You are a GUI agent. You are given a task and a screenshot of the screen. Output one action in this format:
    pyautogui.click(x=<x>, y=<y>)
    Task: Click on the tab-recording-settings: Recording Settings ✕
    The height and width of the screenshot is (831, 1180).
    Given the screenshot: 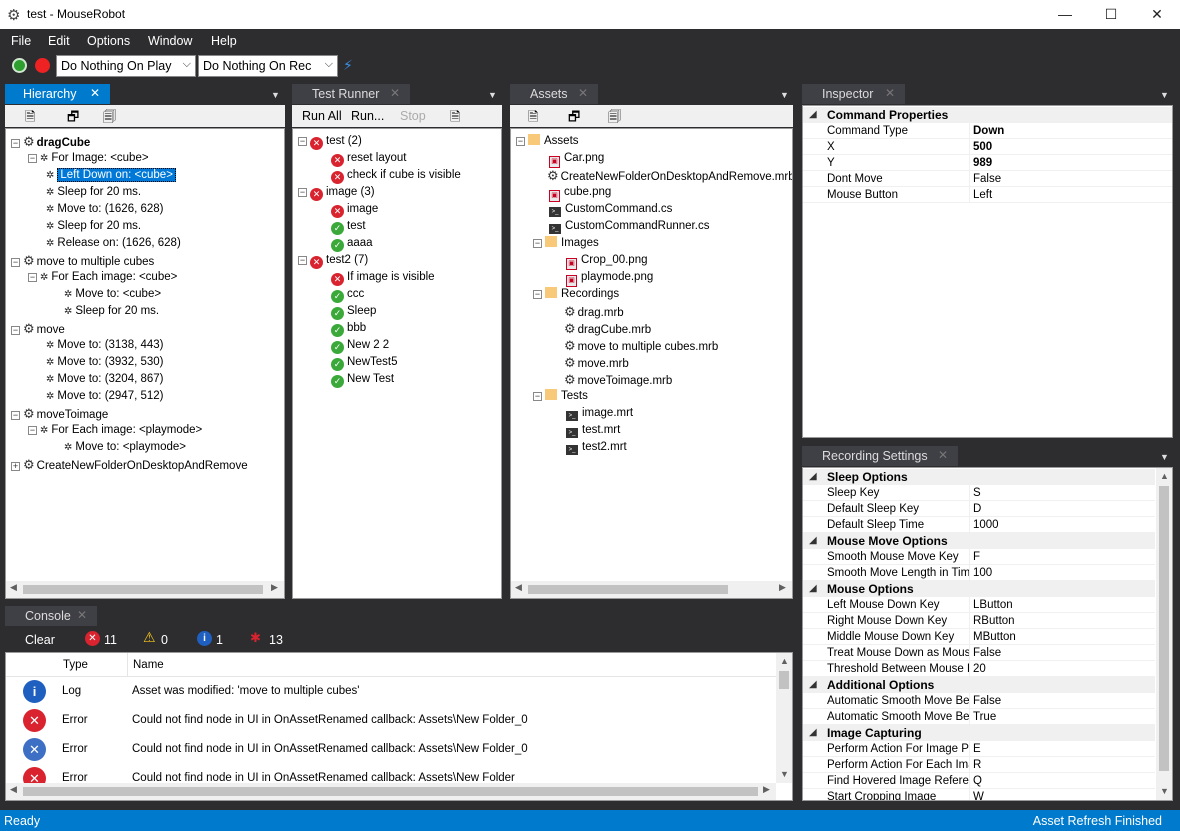 What is the action you would take?
    pyautogui.click(x=880, y=456)
    